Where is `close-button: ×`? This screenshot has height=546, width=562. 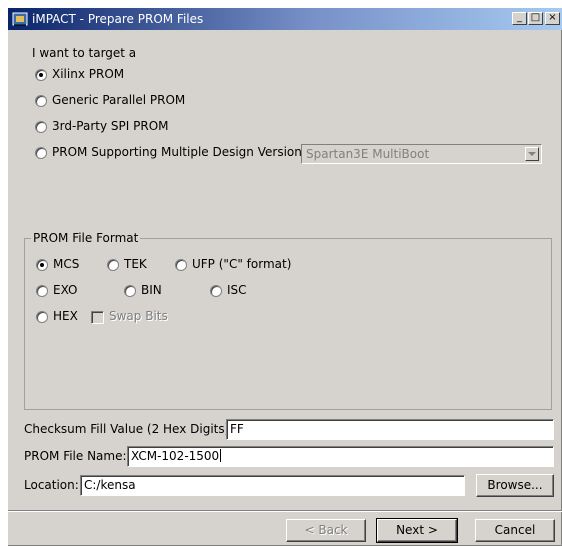
close-button: × is located at coordinates (552, 18).